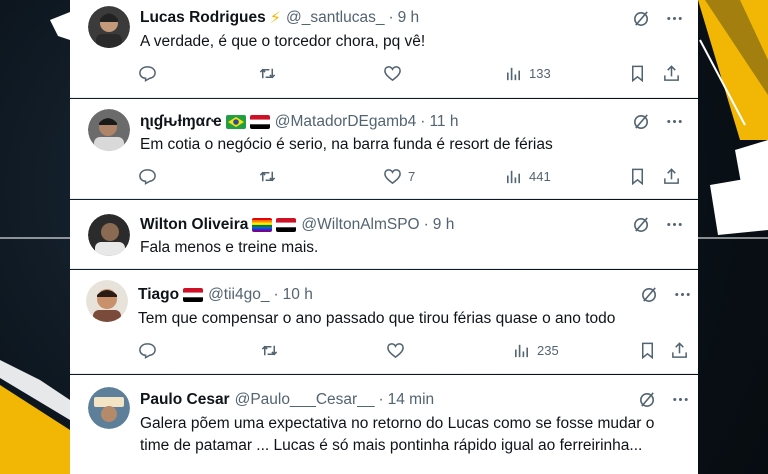 The image size is (768, 474). I want to click on like-count: 7, so click(412, 176).